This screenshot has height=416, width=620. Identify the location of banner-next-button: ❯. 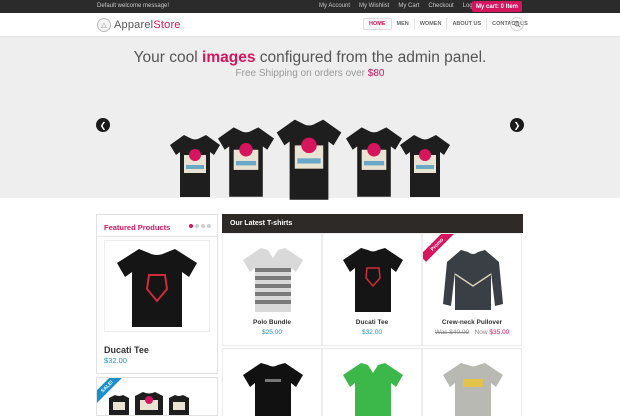
(517, 125).